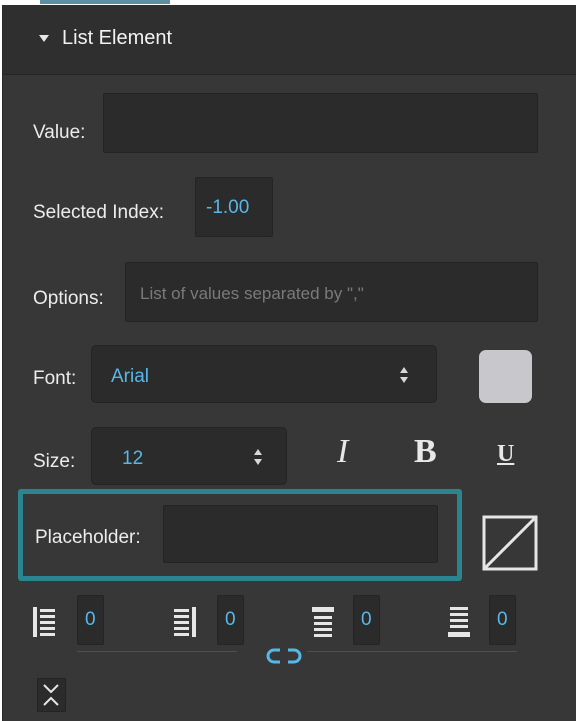 This screenshot has height=721, width=576. Describe the element at coordinates (320, 123) in the screenshot. I see `value-input` at that location.